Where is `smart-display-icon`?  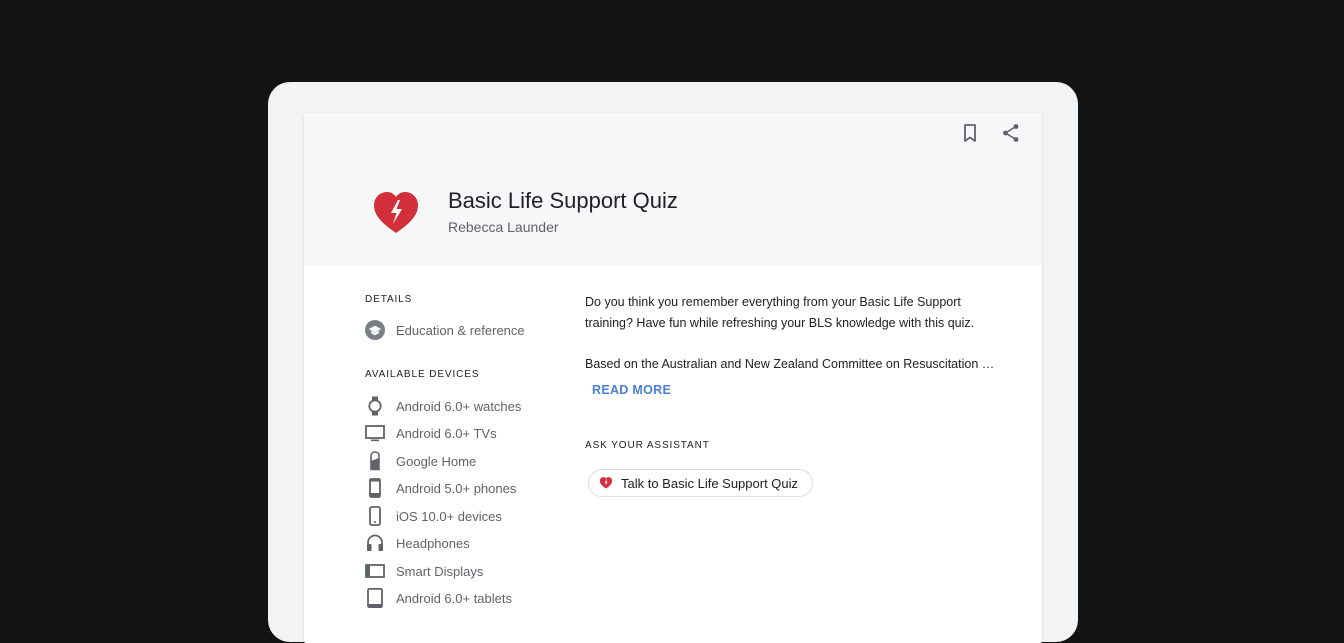
smart-display-icon is located at coordinates (375, 571).